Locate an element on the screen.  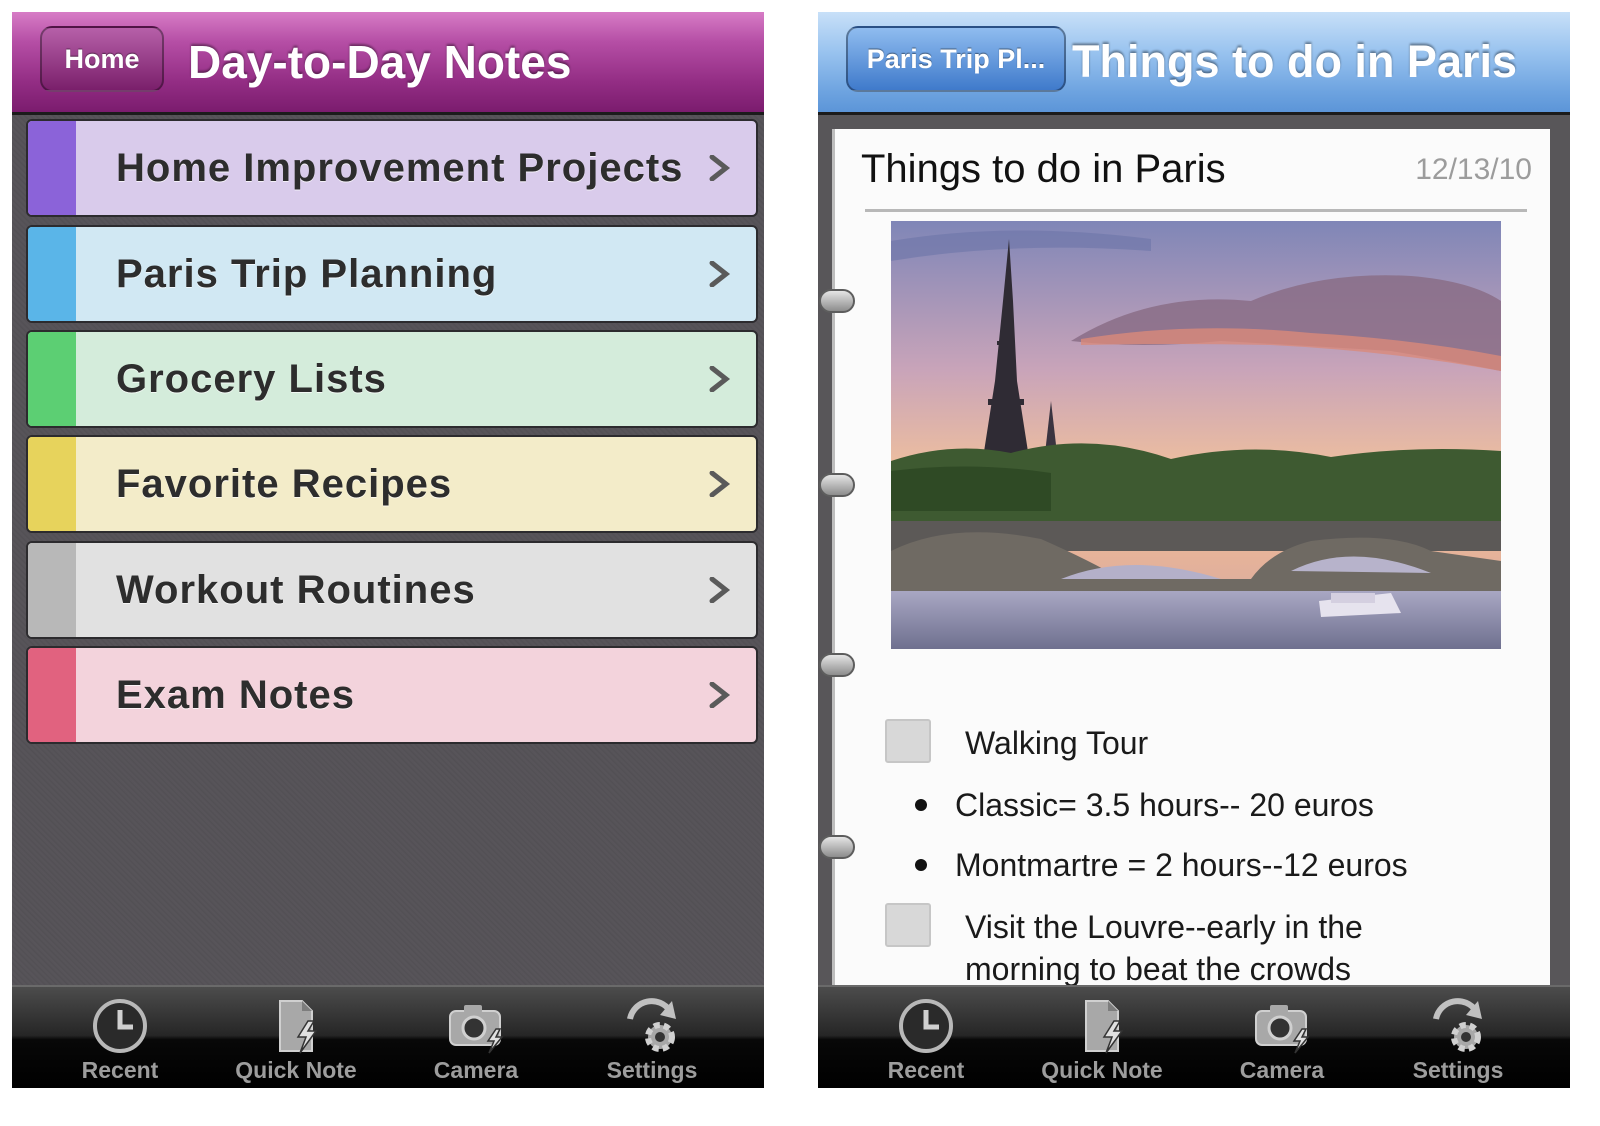
task-checkbox-walking-tour is located at coordinates (908, 741).